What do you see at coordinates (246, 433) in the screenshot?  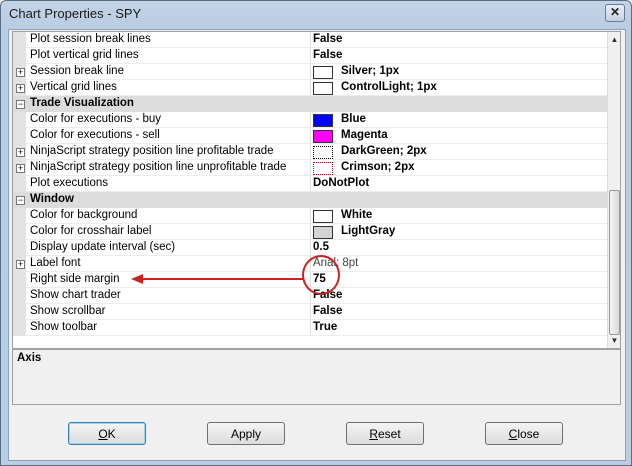 I see `apply-button: Apply` at bounding box center [246, 433].